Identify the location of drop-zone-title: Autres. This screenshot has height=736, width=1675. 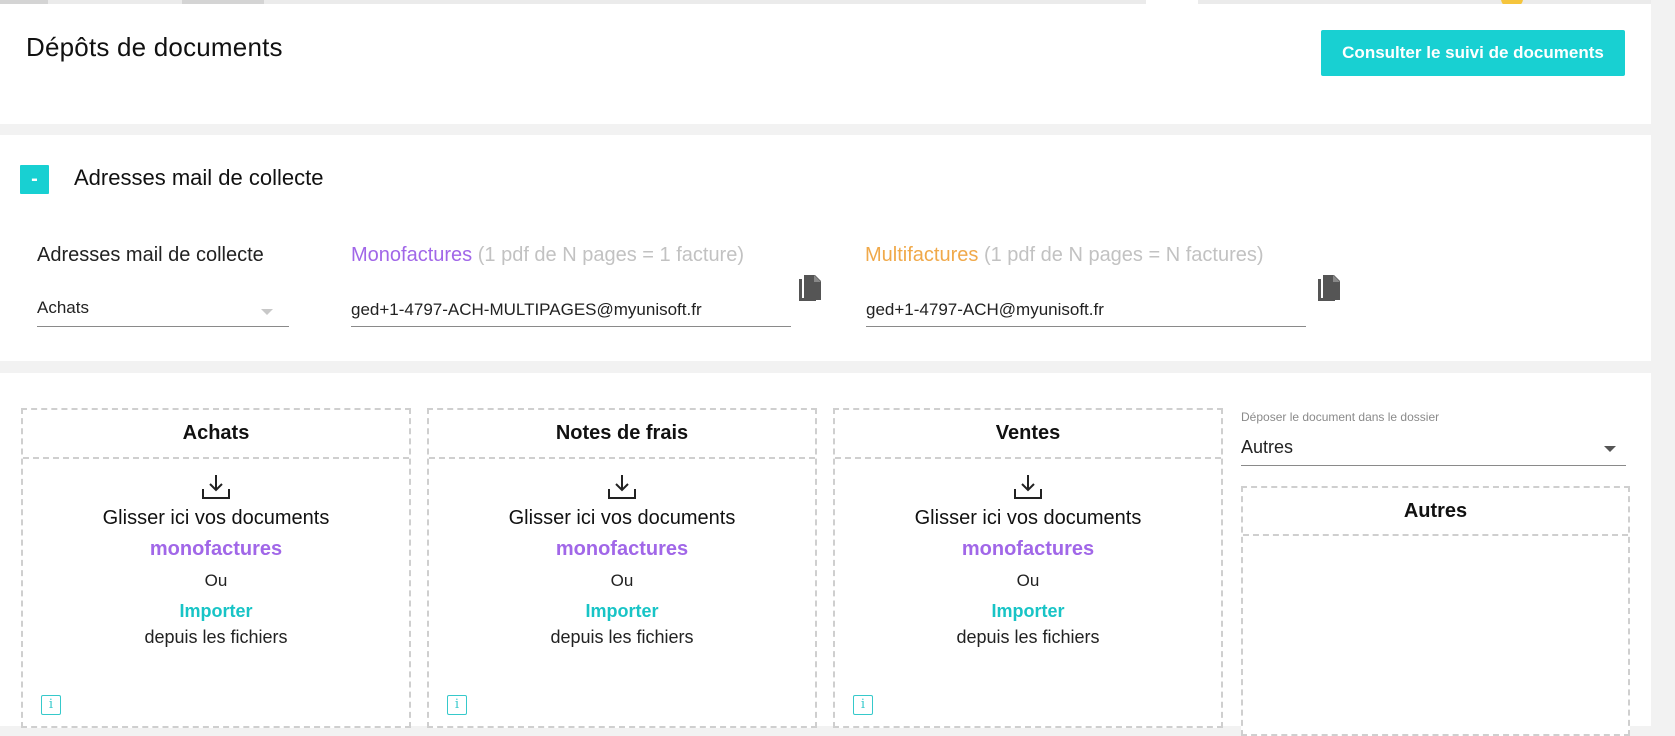
(1435, 512).